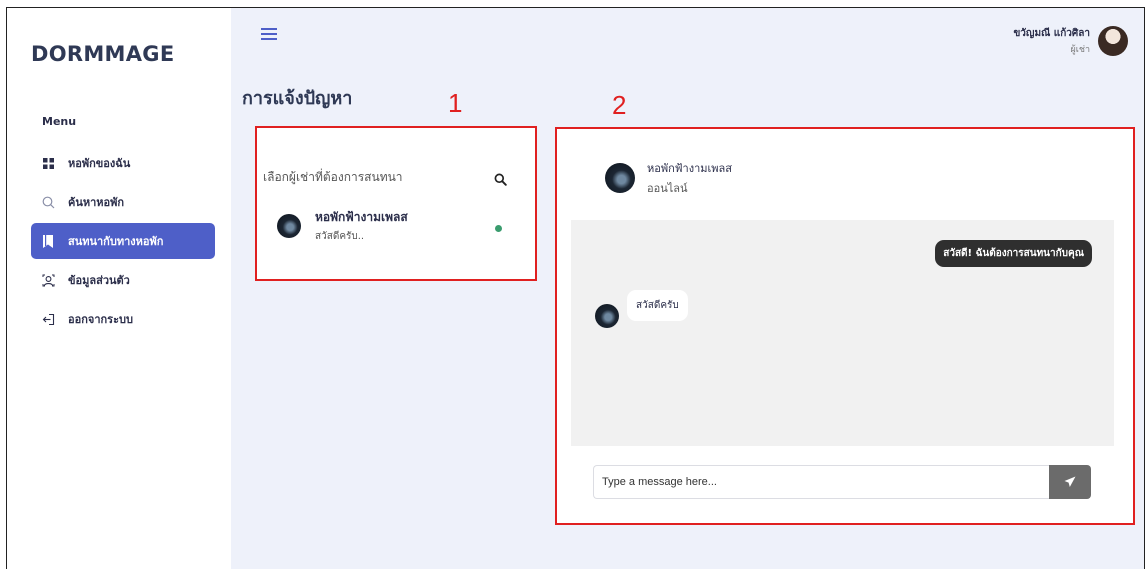 The width and height of the screenshot is (1148, 569). I want to click on sidebar-item-label: ออกจากระบบ, so click(100, 319).